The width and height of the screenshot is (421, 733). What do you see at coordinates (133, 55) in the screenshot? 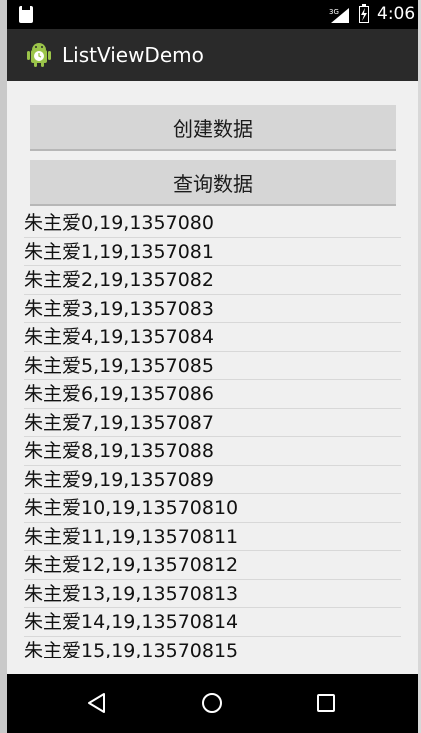
I see `app-title: ListViewDemo` at bounding box center [133, 55].